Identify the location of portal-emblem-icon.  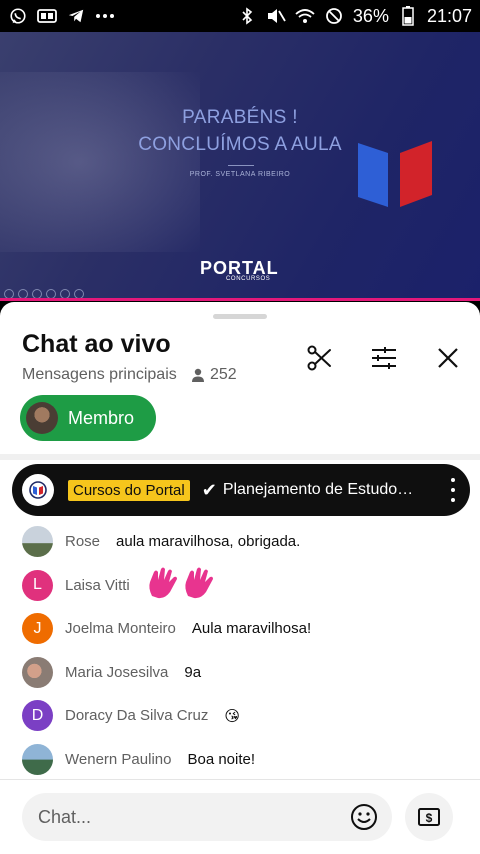
(395, 174).